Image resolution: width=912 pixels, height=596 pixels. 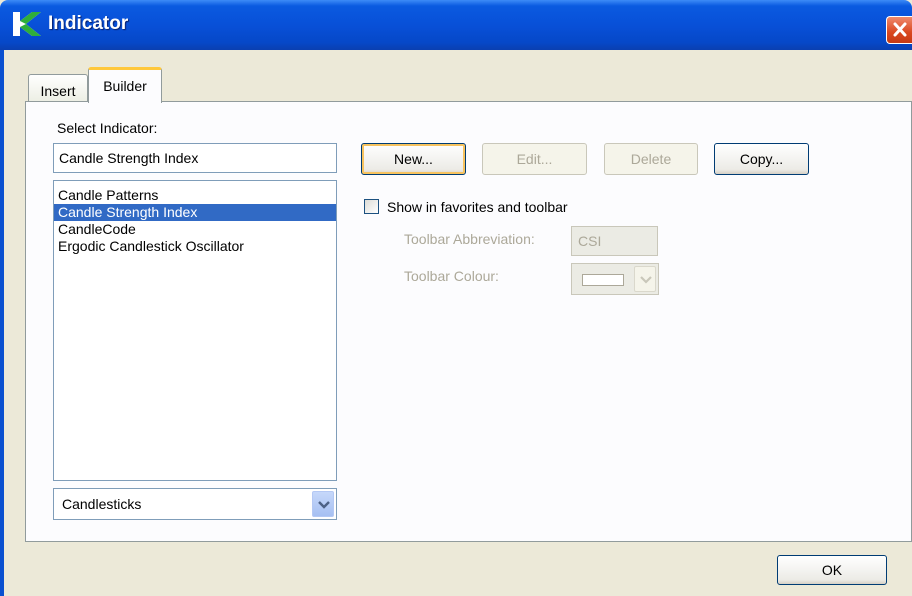 I want to click on toolbar-abbreviation-label: Toolbar Abbreviation:, so click(x=469, y=239).